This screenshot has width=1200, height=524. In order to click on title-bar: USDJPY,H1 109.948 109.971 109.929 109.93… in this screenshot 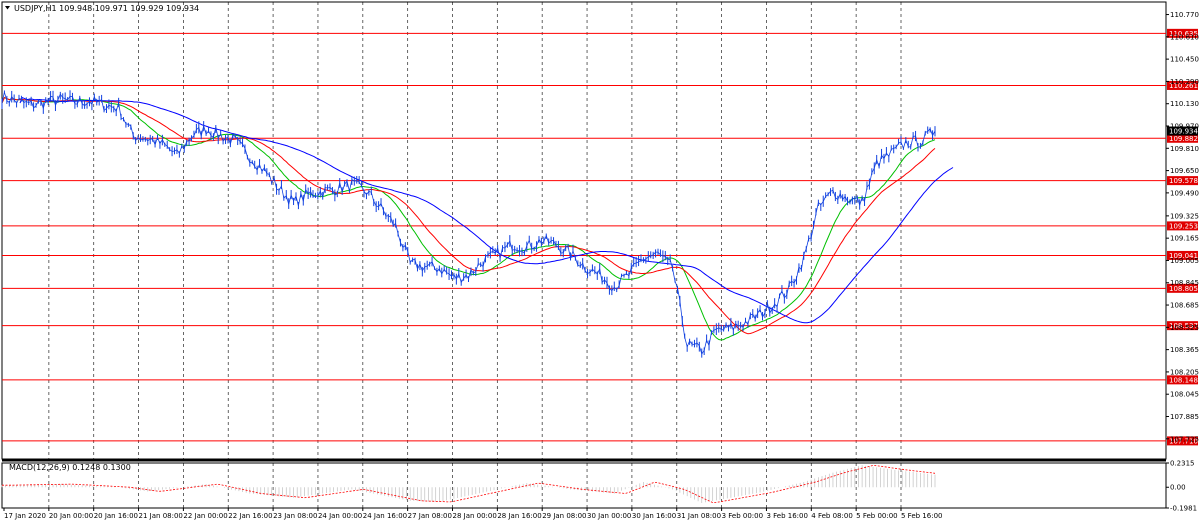, I will do `click(102, 238)`.